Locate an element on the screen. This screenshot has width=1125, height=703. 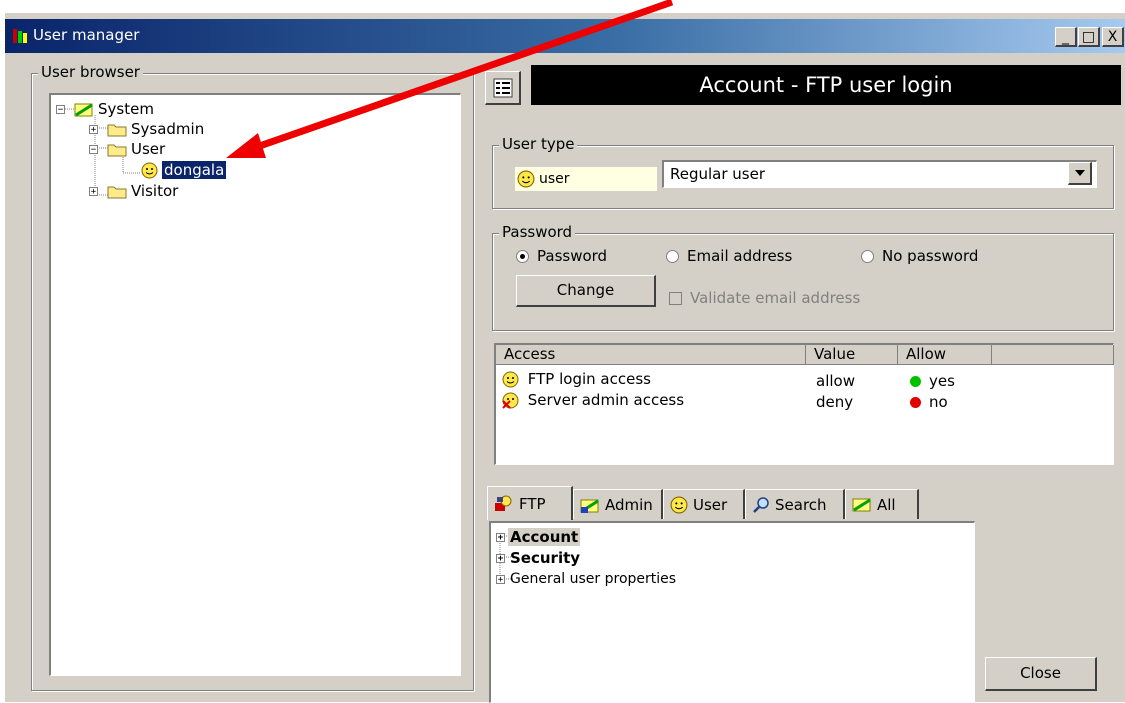
access-value: deny is located at coordinates (835, 402).